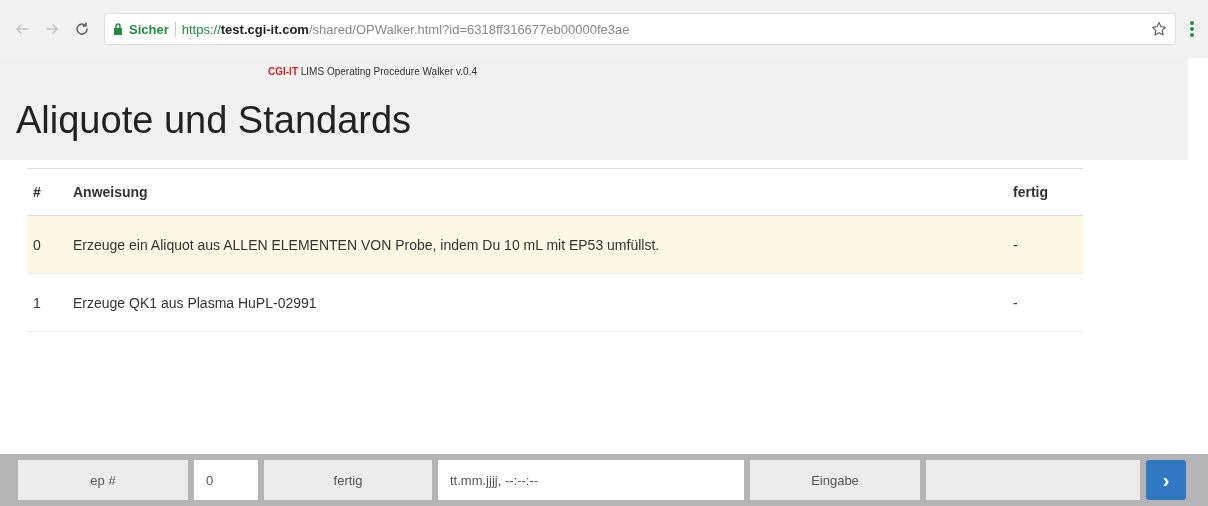 This screenshot has width=1208, height=506. What do you see at coordinates (37, 302) in the screenshot?
I see `table-cell-text: 1` at bounding box center [37, 302].